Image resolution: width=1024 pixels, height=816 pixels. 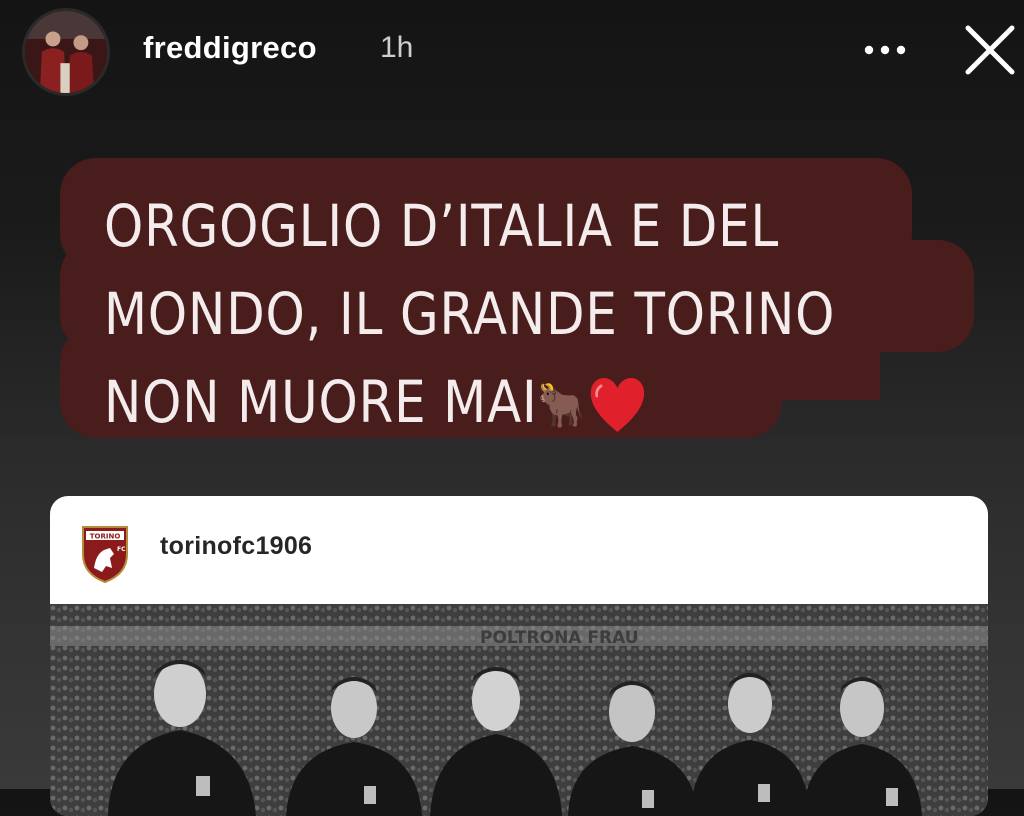 What do you see at coordinates (990, 50) in the screenshot?
I see `close-icon` at bounding box center [990, 50].